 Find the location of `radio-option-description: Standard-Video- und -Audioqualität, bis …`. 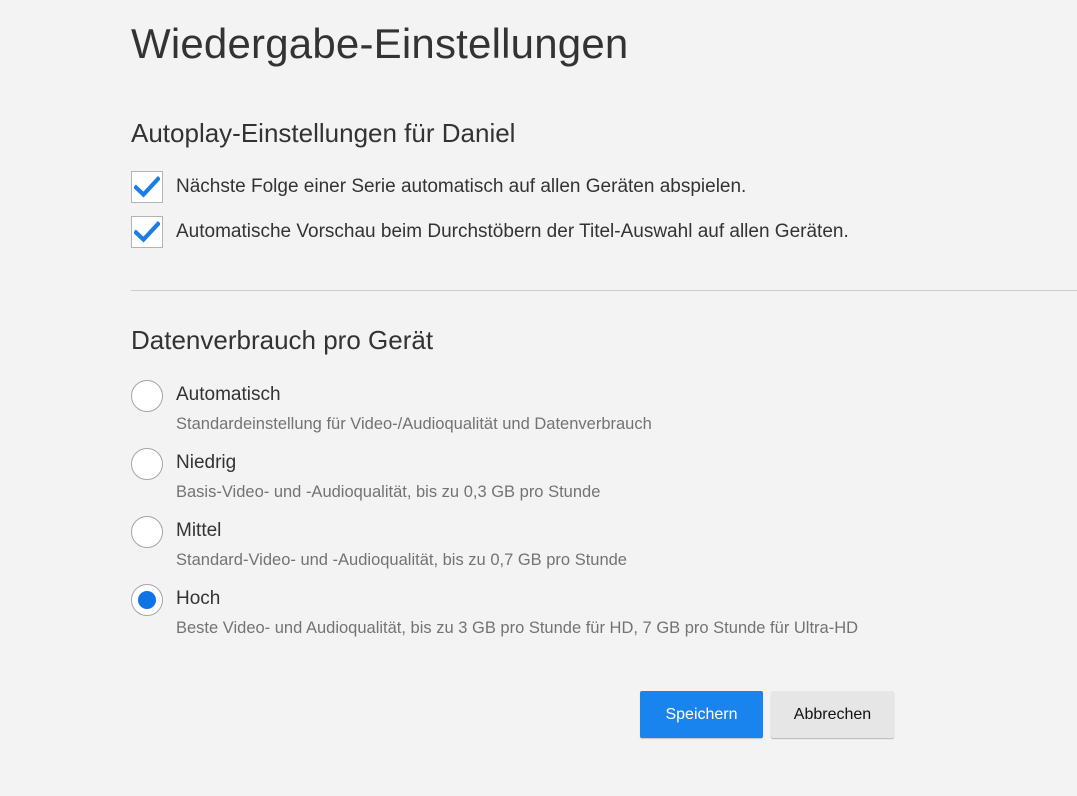

radio-option-description: Standard-Video- und -Audioqualität, bis … is located at coordinates (401, 560).